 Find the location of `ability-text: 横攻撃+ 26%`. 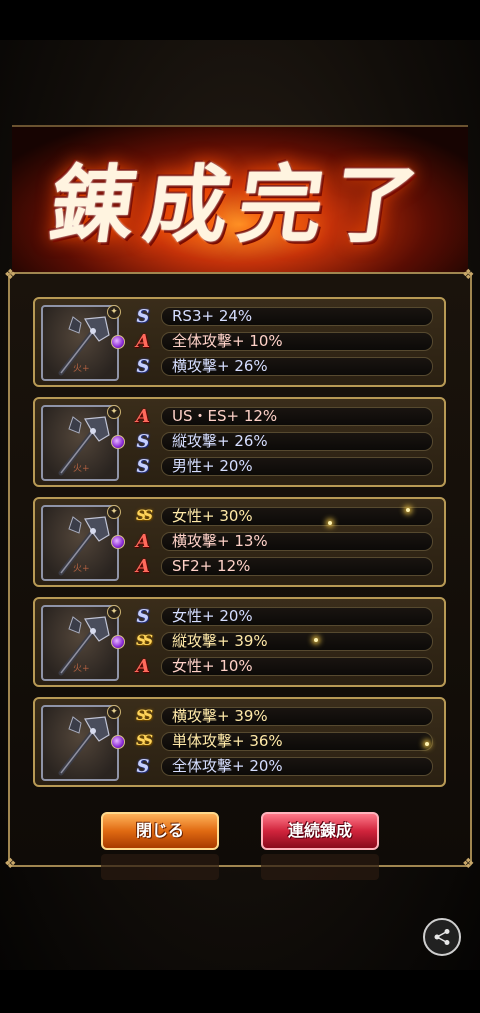

ability-text: 横攻撃+ 26% is located at coordinates (297, 366).